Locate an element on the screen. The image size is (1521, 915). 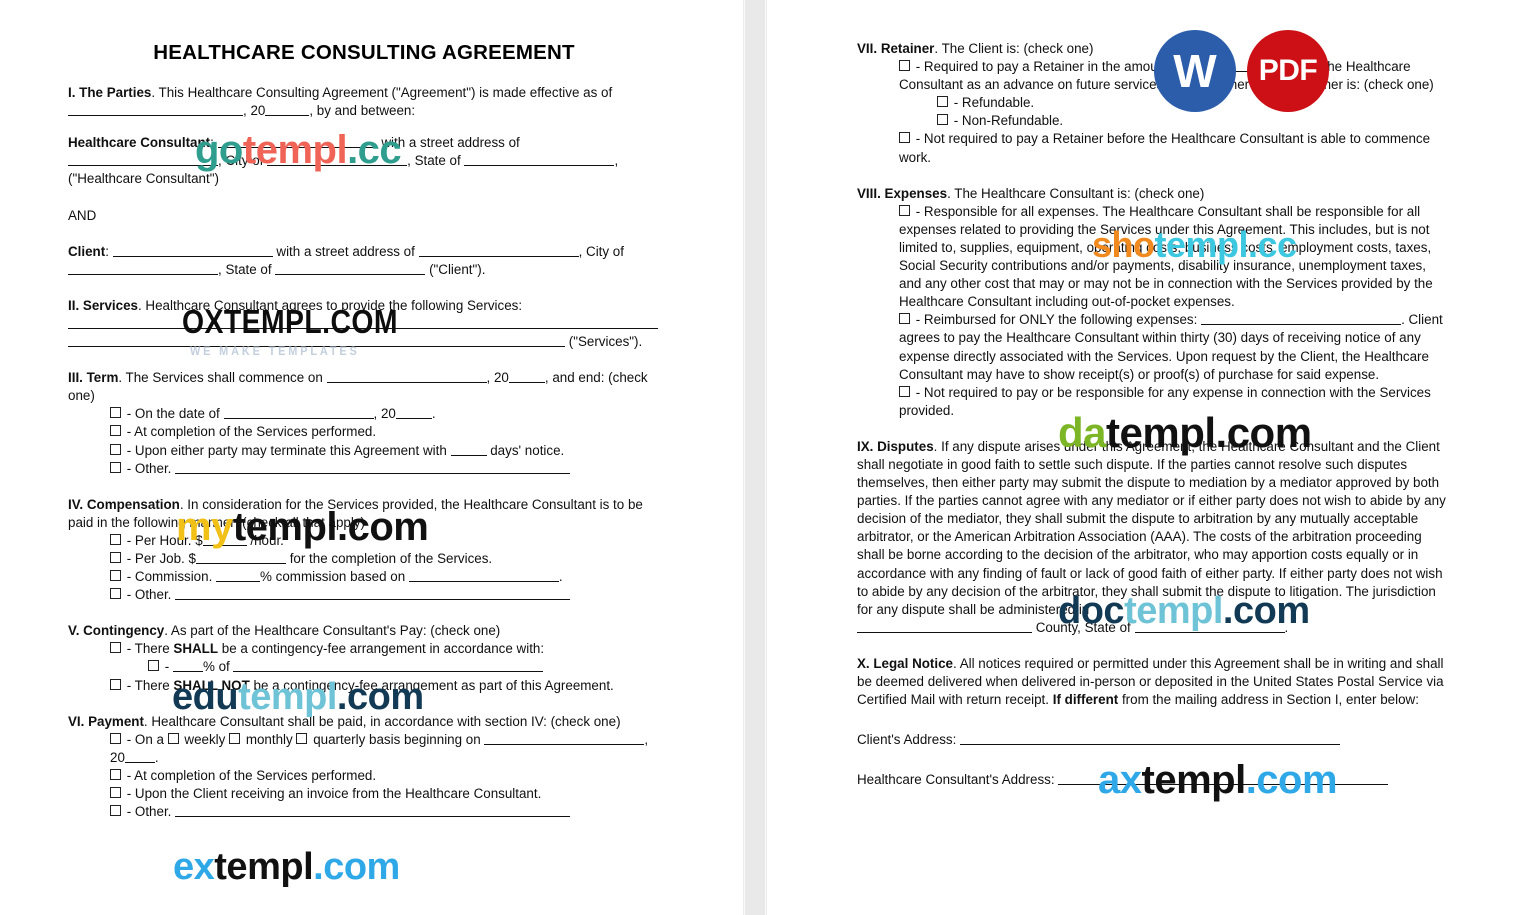
client-street-blank is located at coordinates (498, 250).